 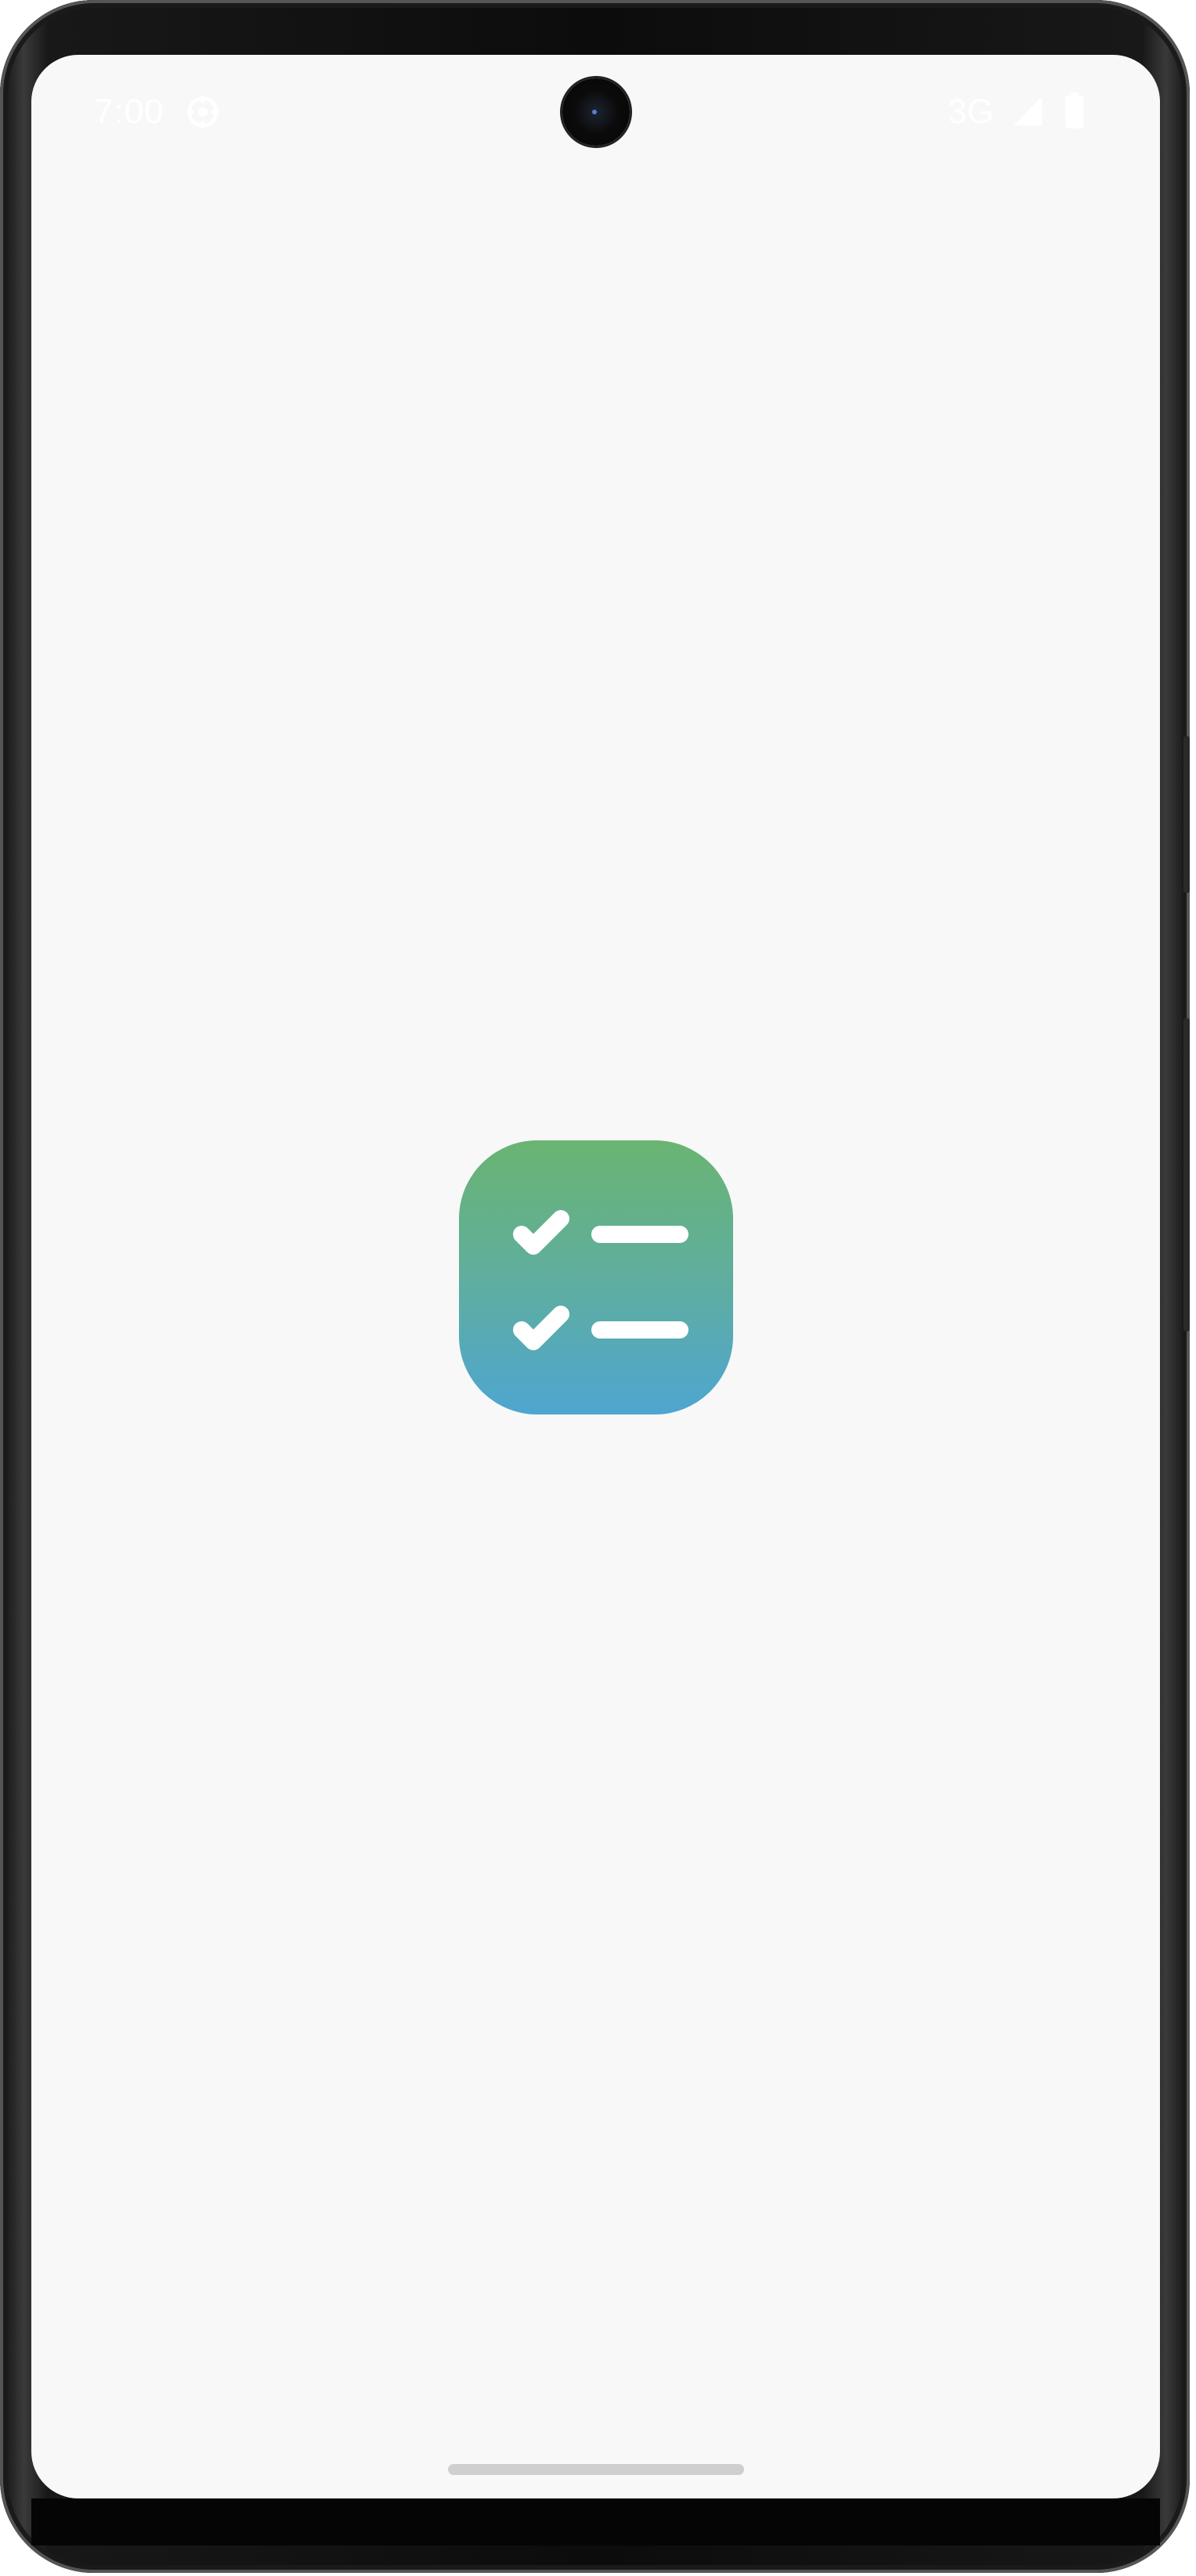 I want to click on network-type: 3G, so click(x=971, y=111).